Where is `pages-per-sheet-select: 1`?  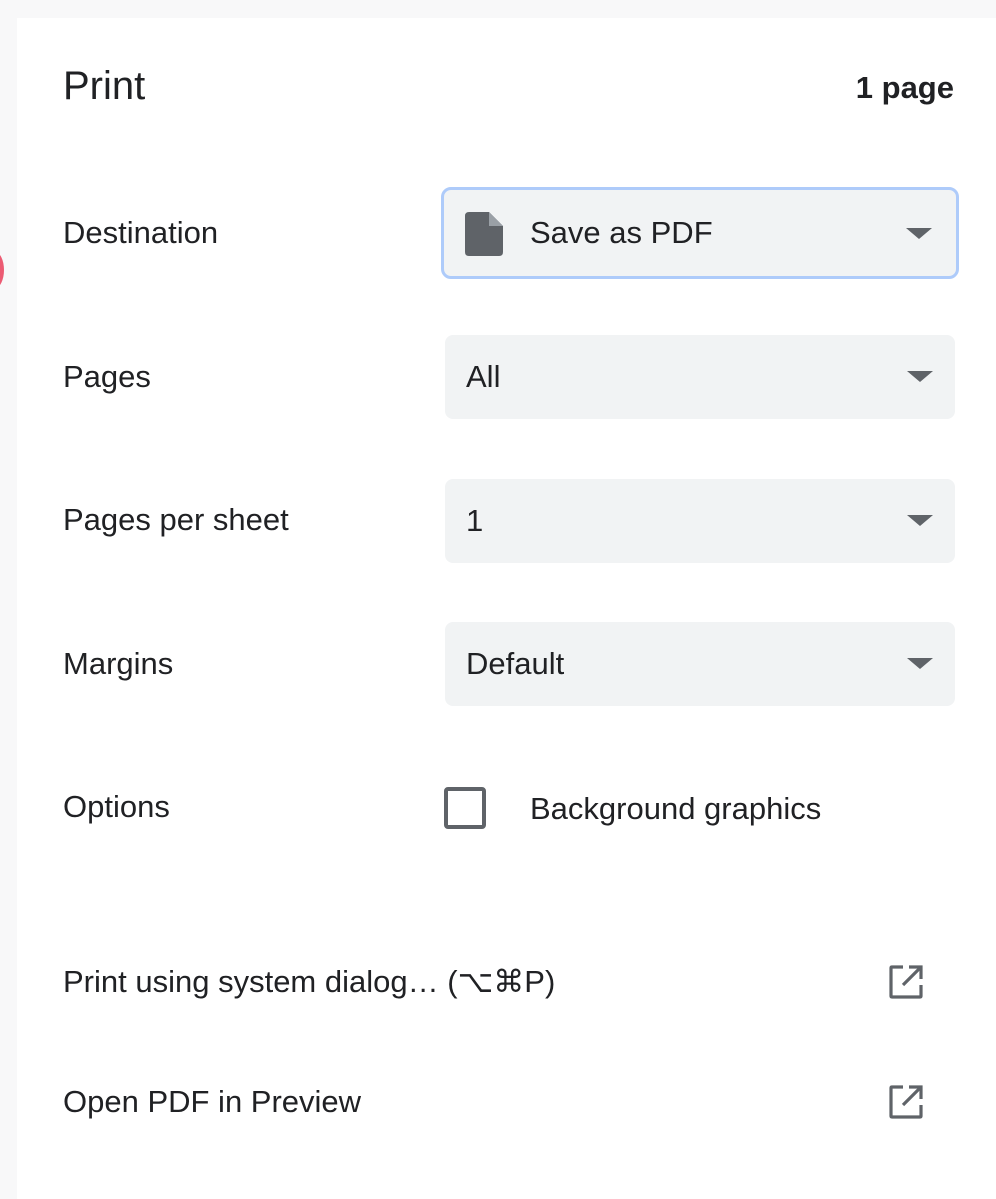
pages-per-sheet-select: 1 is located at coordinates (700, 521).